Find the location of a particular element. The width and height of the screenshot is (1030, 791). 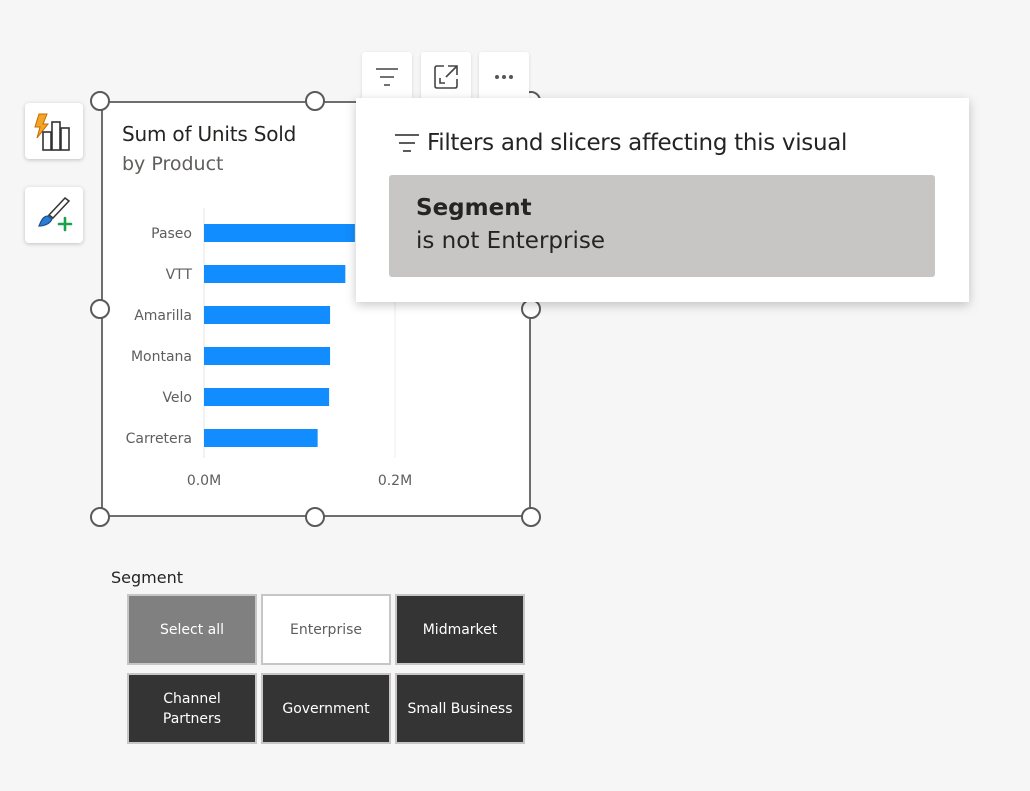

slicer-tile-midmarket: Midmarket is located at coordinates (460, 629).